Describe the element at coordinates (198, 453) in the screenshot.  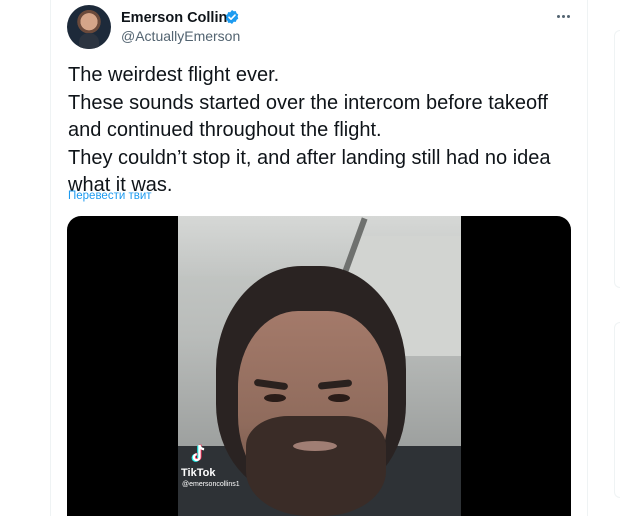
I see `tiktok-logo-icon` at that location.